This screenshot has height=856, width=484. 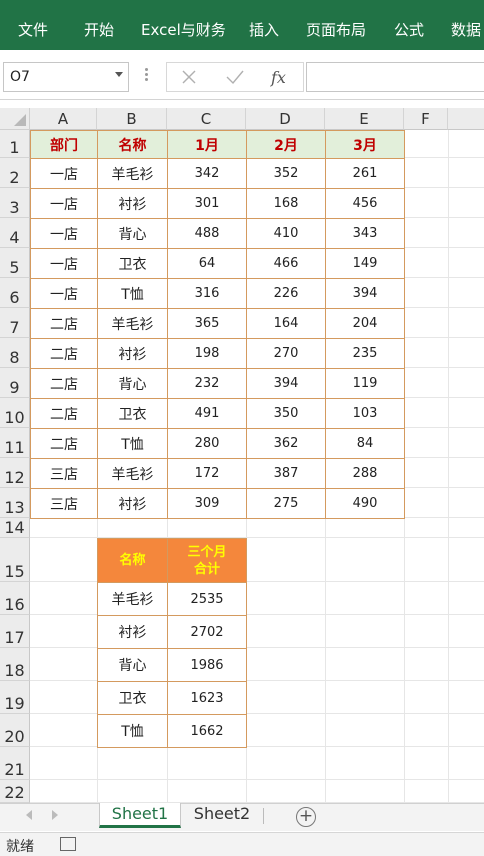 What do you see at coordinates (365, 353) in the screenshot?
I see `table1-cell: 235` at bounding box center [365, 353].